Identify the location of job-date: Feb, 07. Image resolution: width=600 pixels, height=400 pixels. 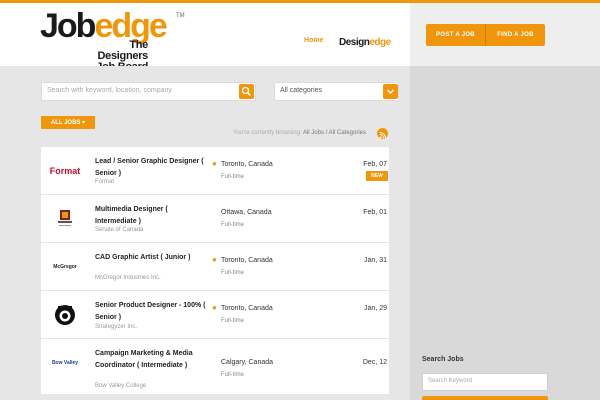
(375, 164).